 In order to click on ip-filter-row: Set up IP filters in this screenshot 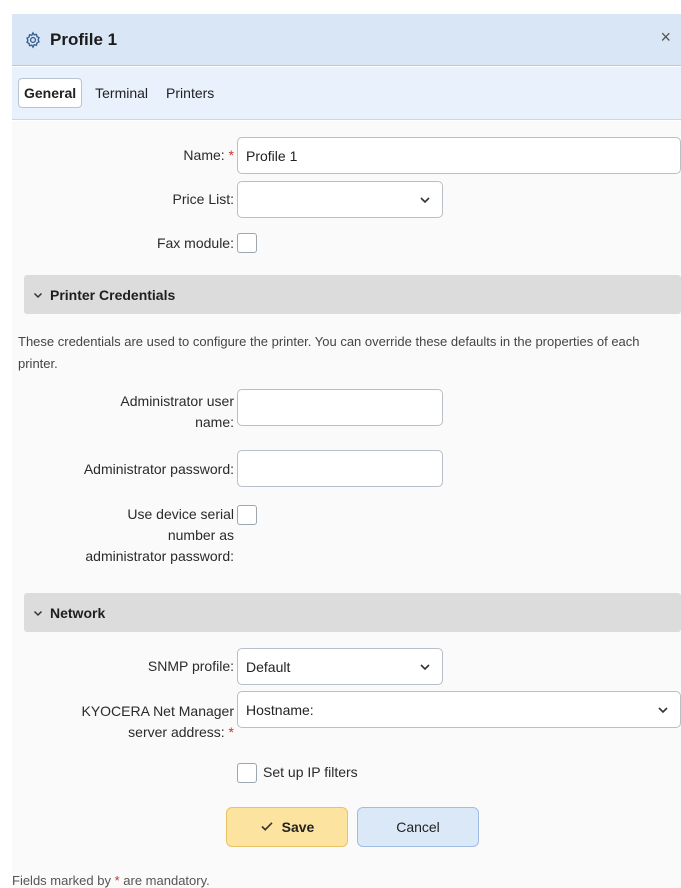, I will do `click(346, 774)`.